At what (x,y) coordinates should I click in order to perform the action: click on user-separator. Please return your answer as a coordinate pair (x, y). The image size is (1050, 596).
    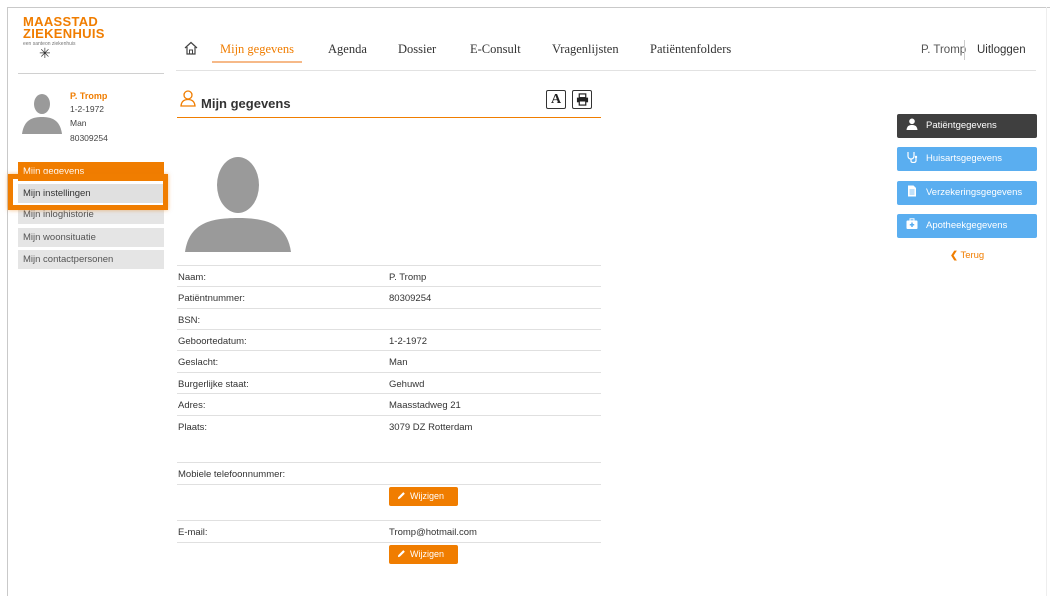
    Looking at the image, I should click on (964, 50).